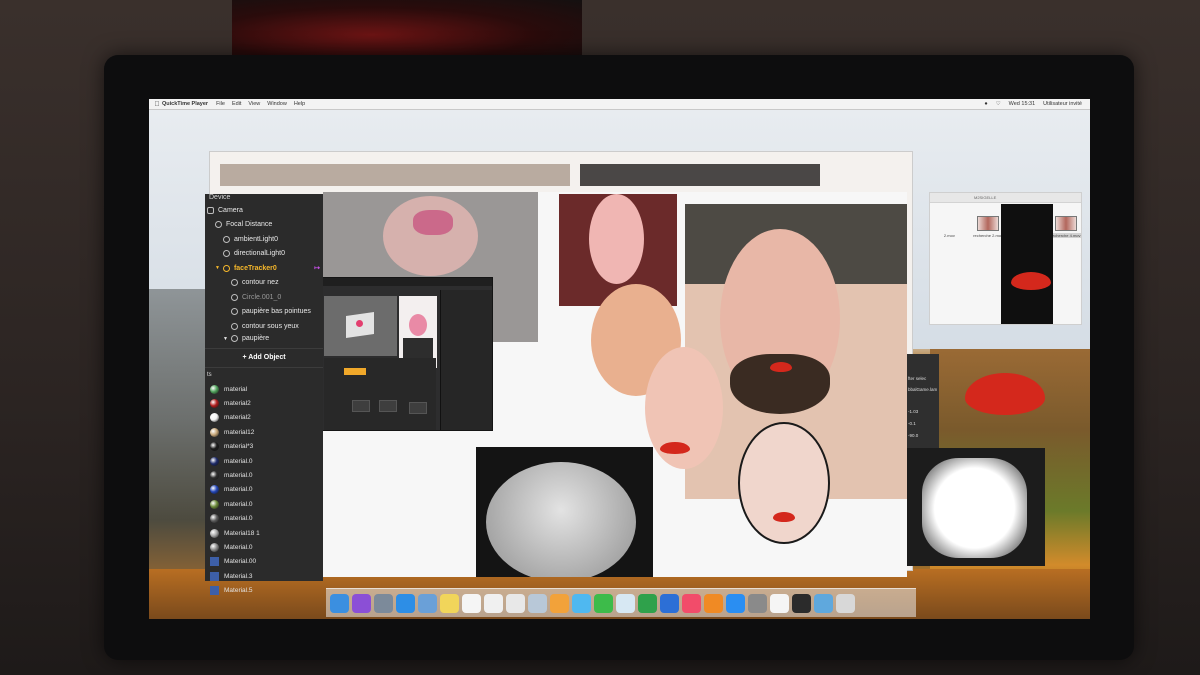 The width and height of the screenshot is (1200, 675). Describe the element at coordinates (1005, 394) in the screenshot. I see `big-lips-graphic` at that location.